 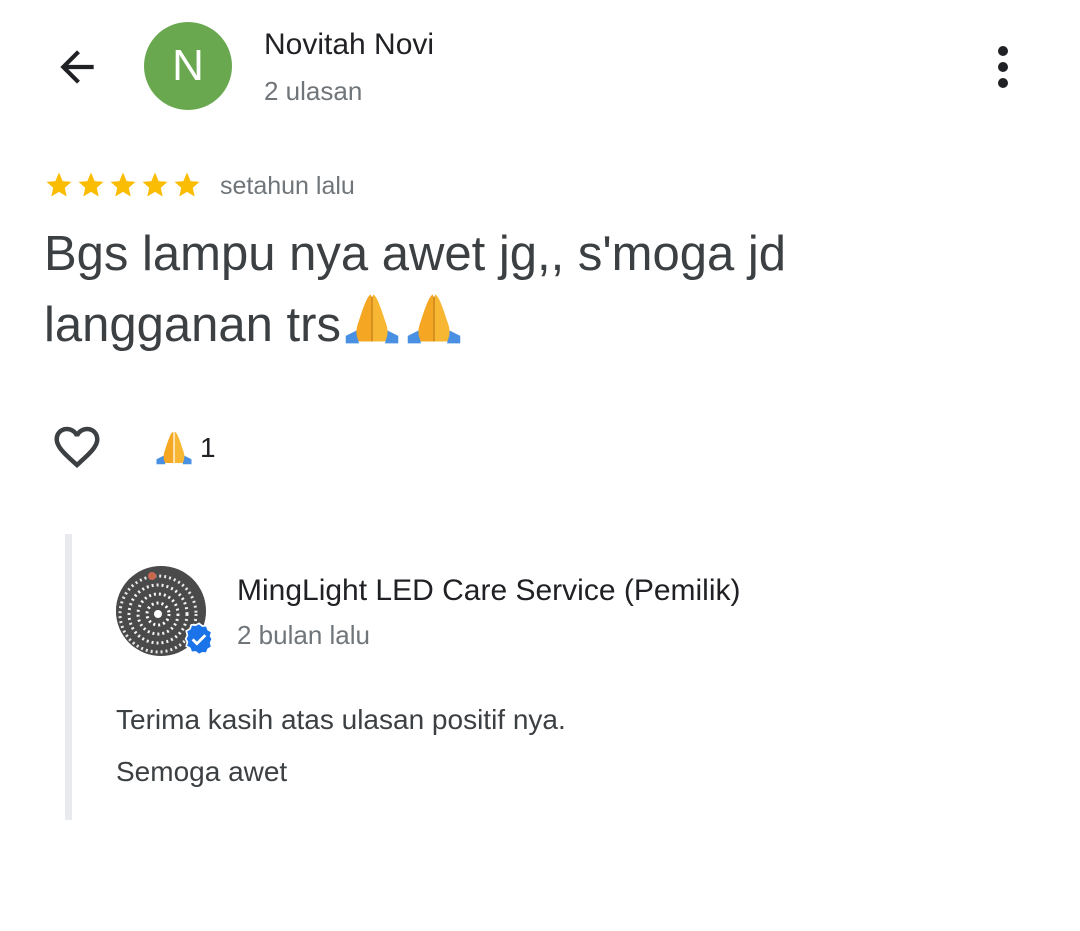 I want to click on rating-stars, so click(x=123, y=185).